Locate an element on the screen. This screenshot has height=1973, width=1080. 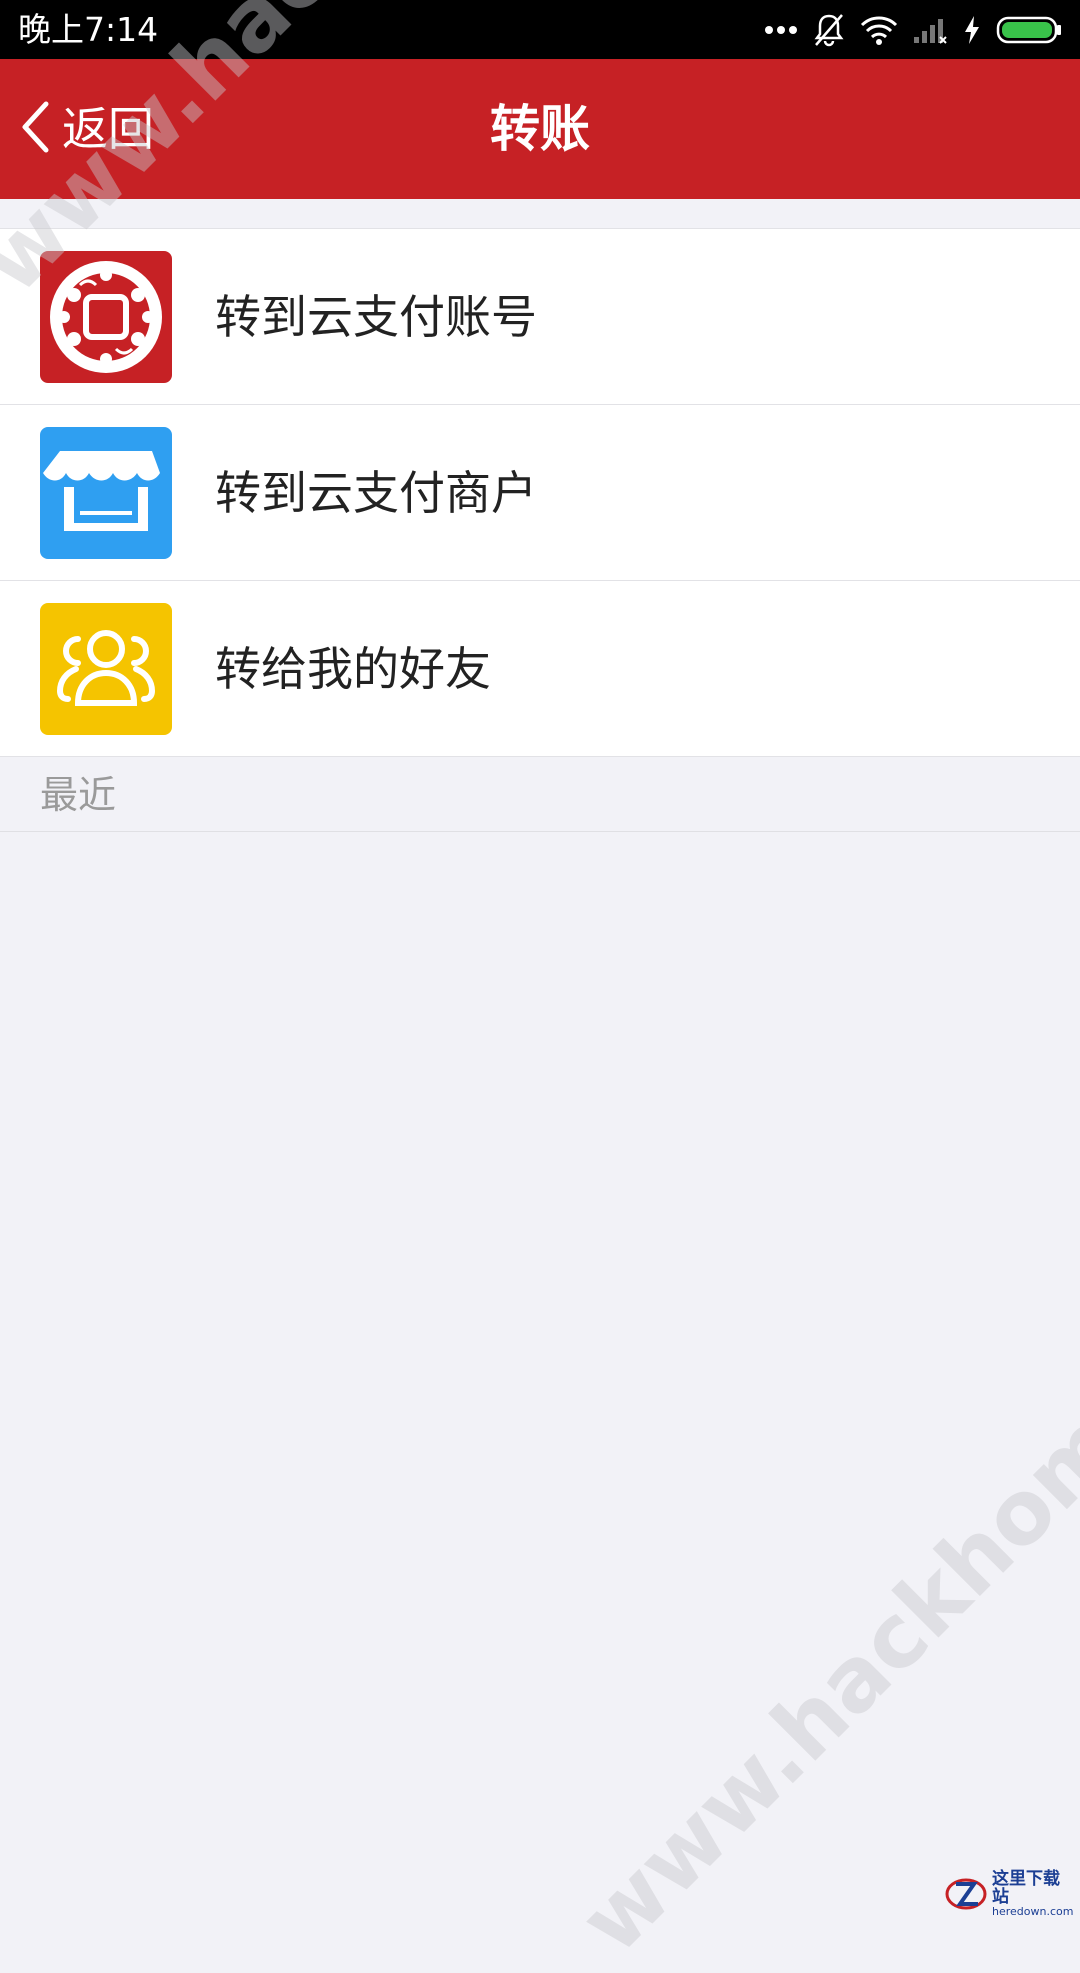
charging-icon is located at coordinates (972, 30).